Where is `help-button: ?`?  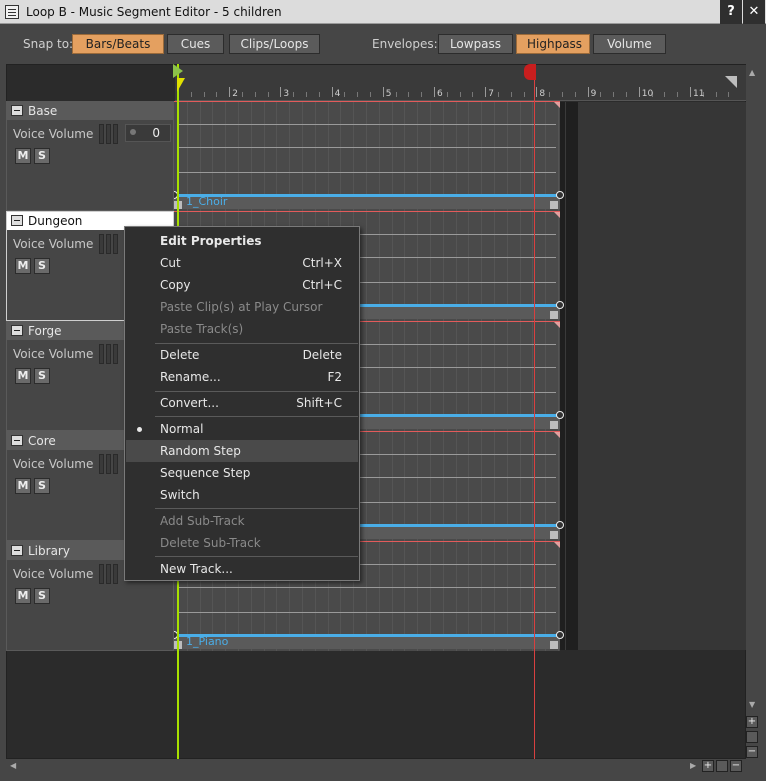 help-button: ? is located at coordinates (731, 12).